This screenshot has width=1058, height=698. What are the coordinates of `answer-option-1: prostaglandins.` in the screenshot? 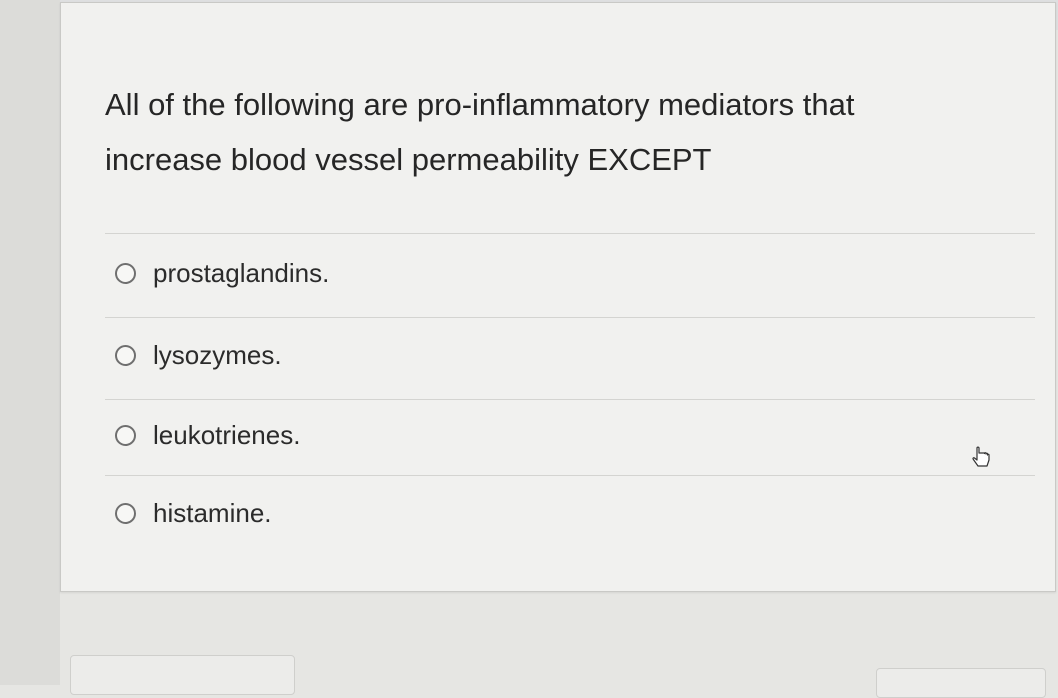 It's located at (222, 273).